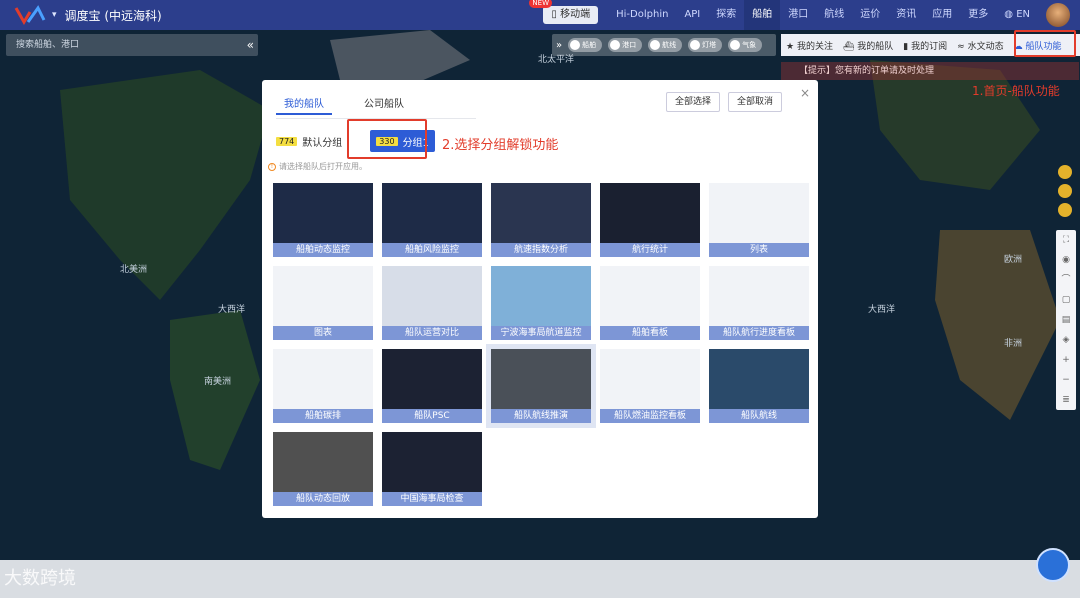 The image size is (1080, 598). Describe the element at coordinates (317, 166) in the screenshot. I see `notice: ! 请选择船队后打开应用。` at that location.